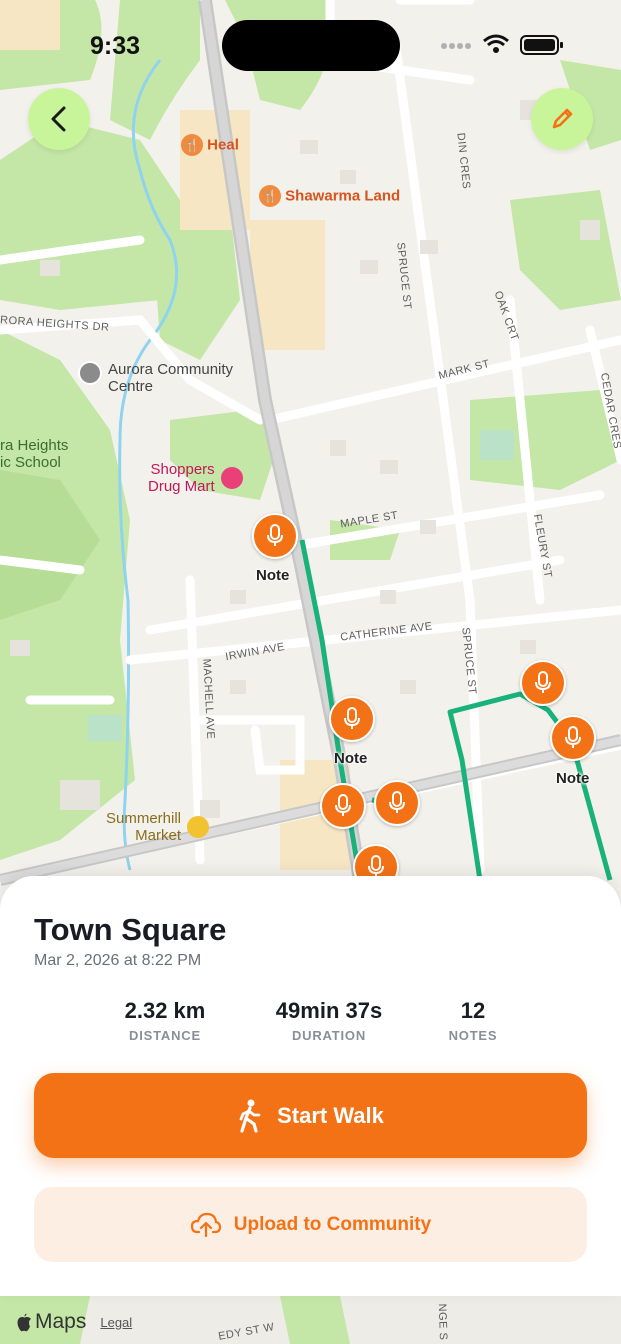 The image size is (621, 1344). I want to click on poi-aurora-community-centre: Aurora Community Centre, so click(155, 378).